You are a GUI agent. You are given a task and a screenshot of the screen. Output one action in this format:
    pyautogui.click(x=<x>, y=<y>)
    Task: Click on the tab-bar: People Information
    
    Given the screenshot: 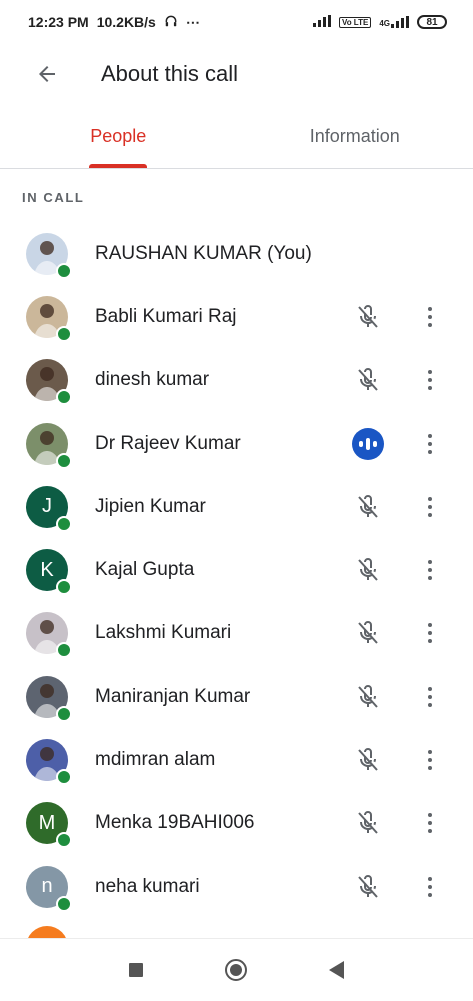 What is the action you would take?
    pyautogui.click(x=236, y=136)
    